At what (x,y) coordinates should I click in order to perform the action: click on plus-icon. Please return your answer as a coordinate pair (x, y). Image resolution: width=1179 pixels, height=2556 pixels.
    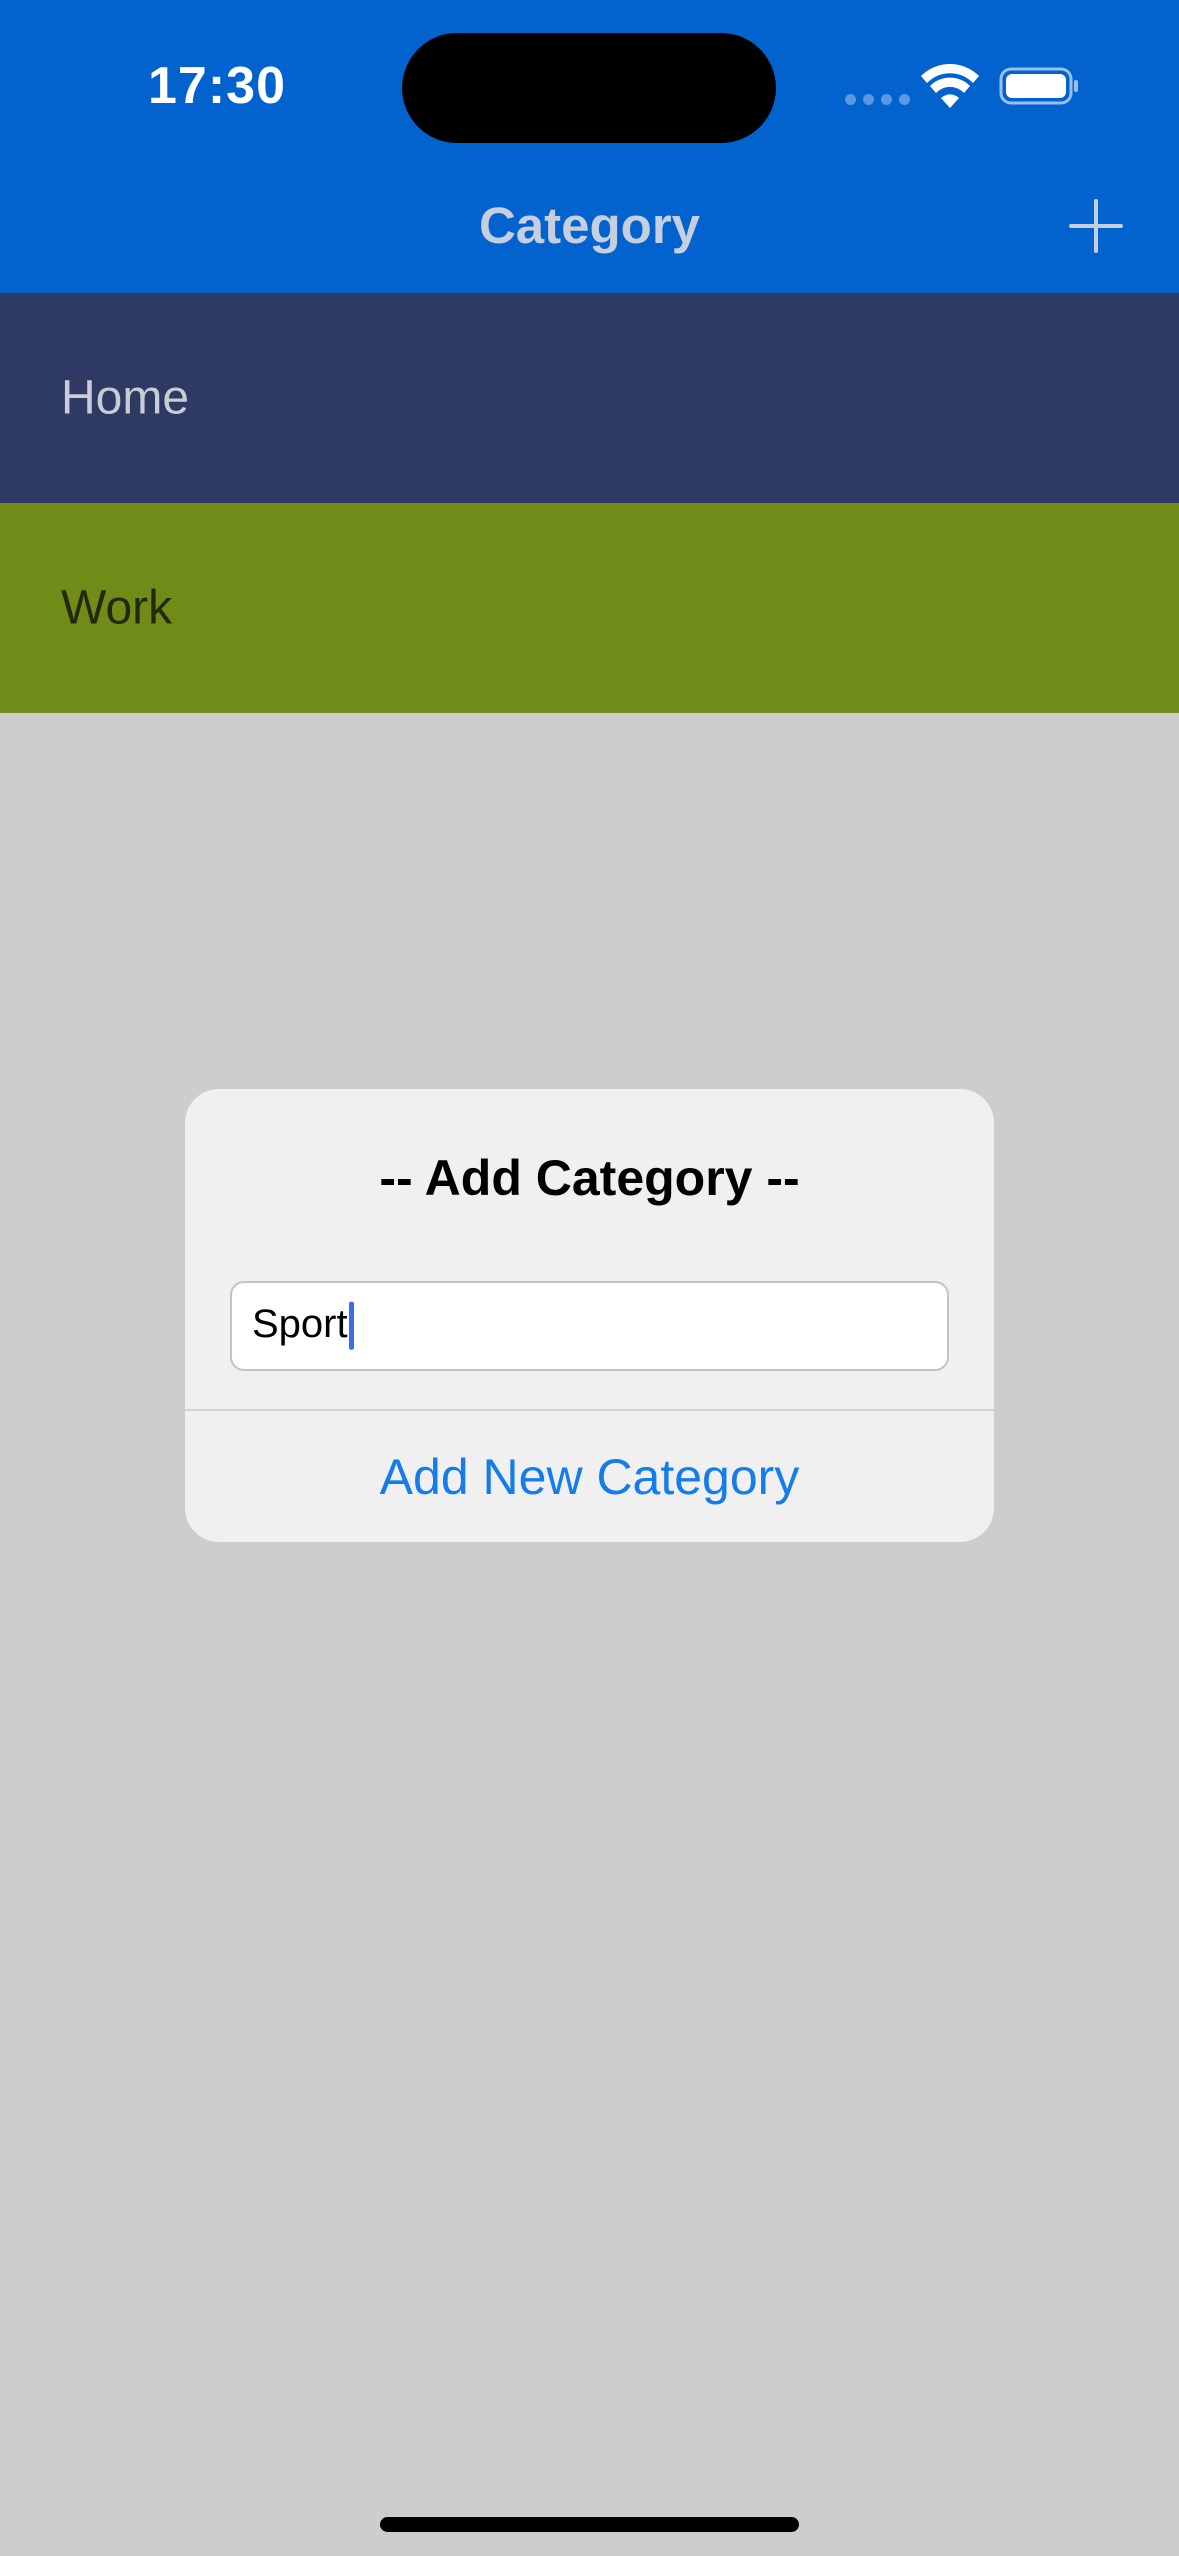
    Looking at the image, I should click on (1096, 226).